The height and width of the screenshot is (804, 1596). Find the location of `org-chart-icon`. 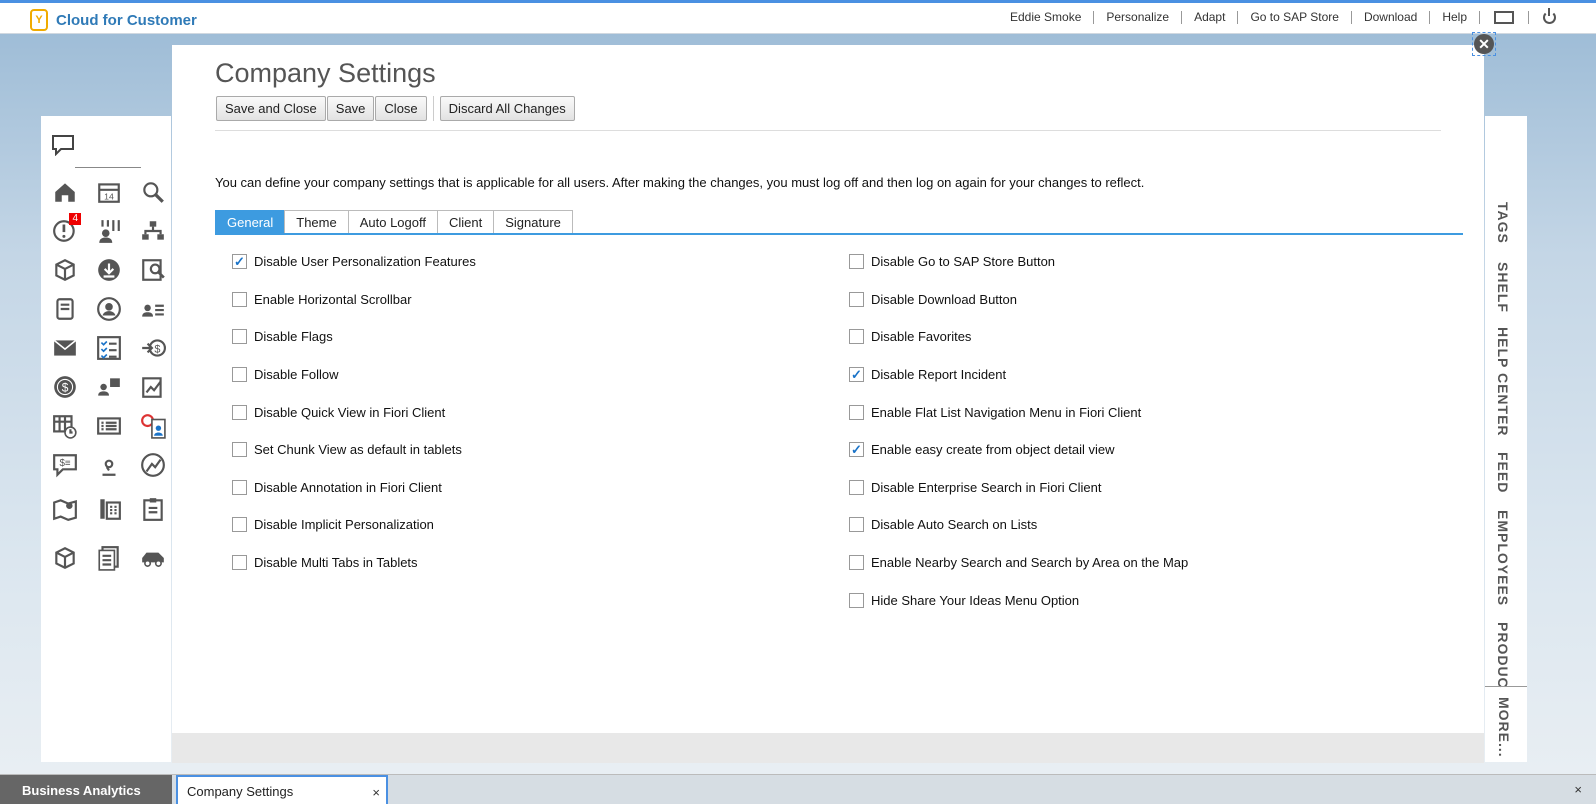

org-chart-icon is located at coordinates (153, 230).